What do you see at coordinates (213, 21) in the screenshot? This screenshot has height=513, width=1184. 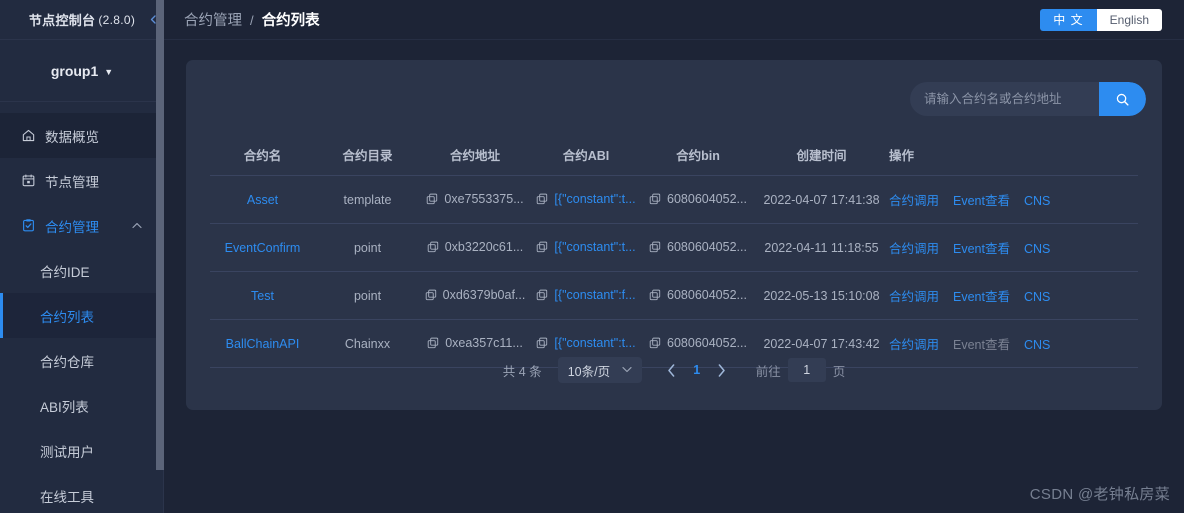 I see `breadcrumb-parent: 合约管理` at bounding box center [213, 21].